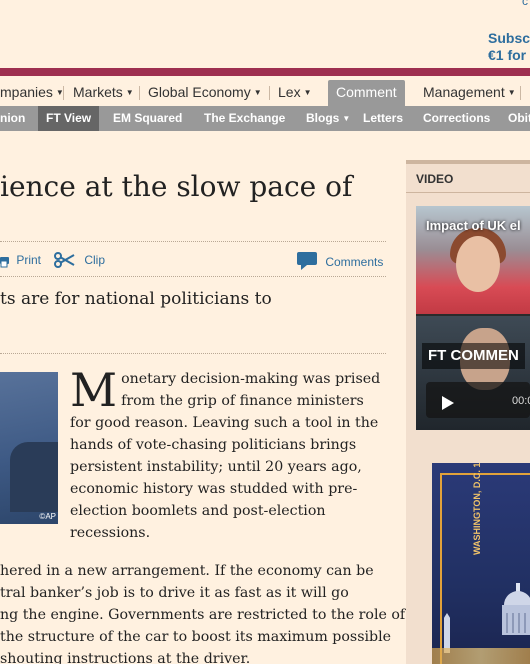 The height and width of the screenshot is (664, 530). What do you see at coordinates (473, 225) in the screenshot?
I see `video-1-title: Impact of UK el` at bounding box center [473, 225].